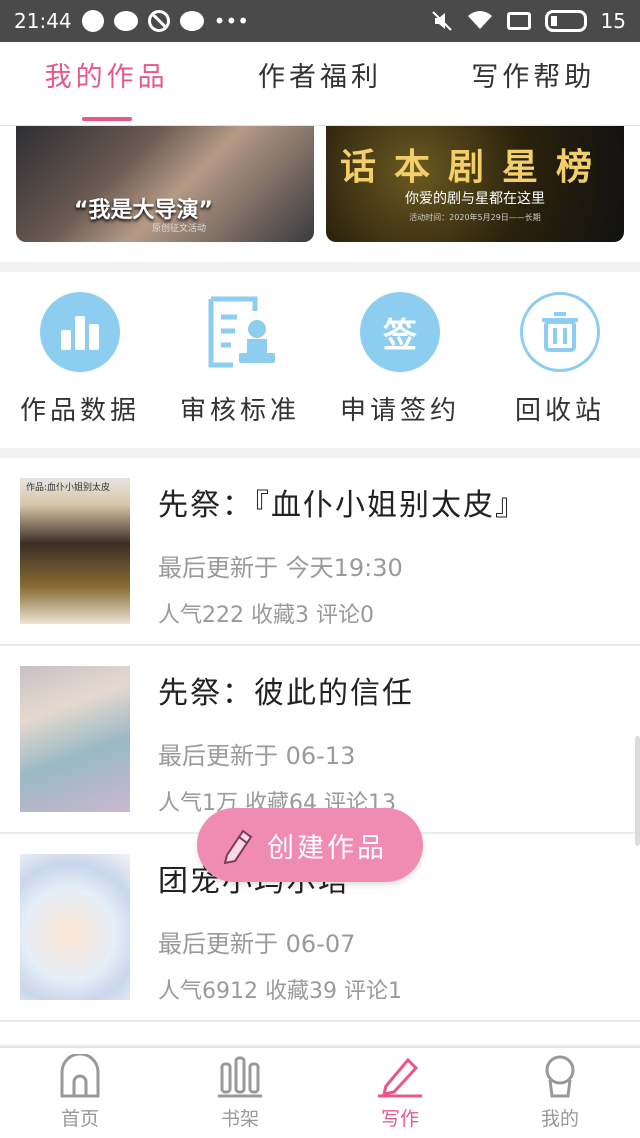 Image resolution: width=640 pixels, height=1138 pixels. What do you see at coordinates (559, 411) in the screenshot?
I see `feature-label: 回收站` at bounding box center [559, 411].